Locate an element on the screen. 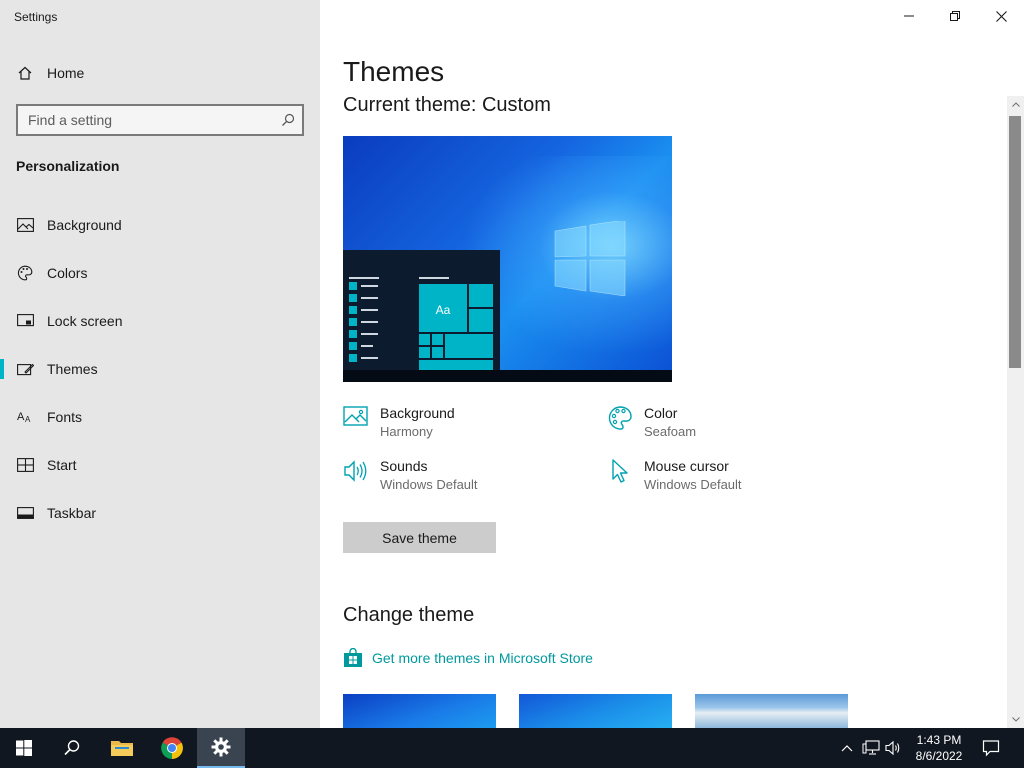 This screenshot has height=768, width=1024. chrome-button is located at coordinates (172, 748).